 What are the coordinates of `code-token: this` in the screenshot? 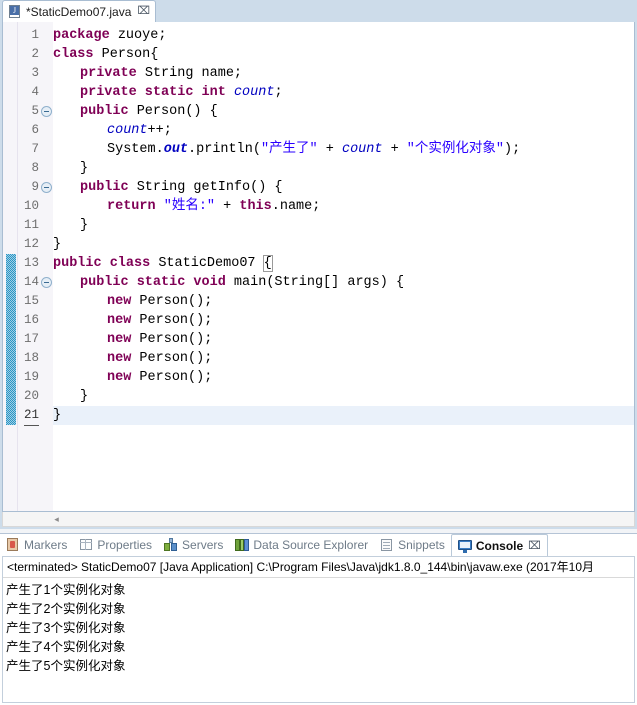 It's located at (255, 206).